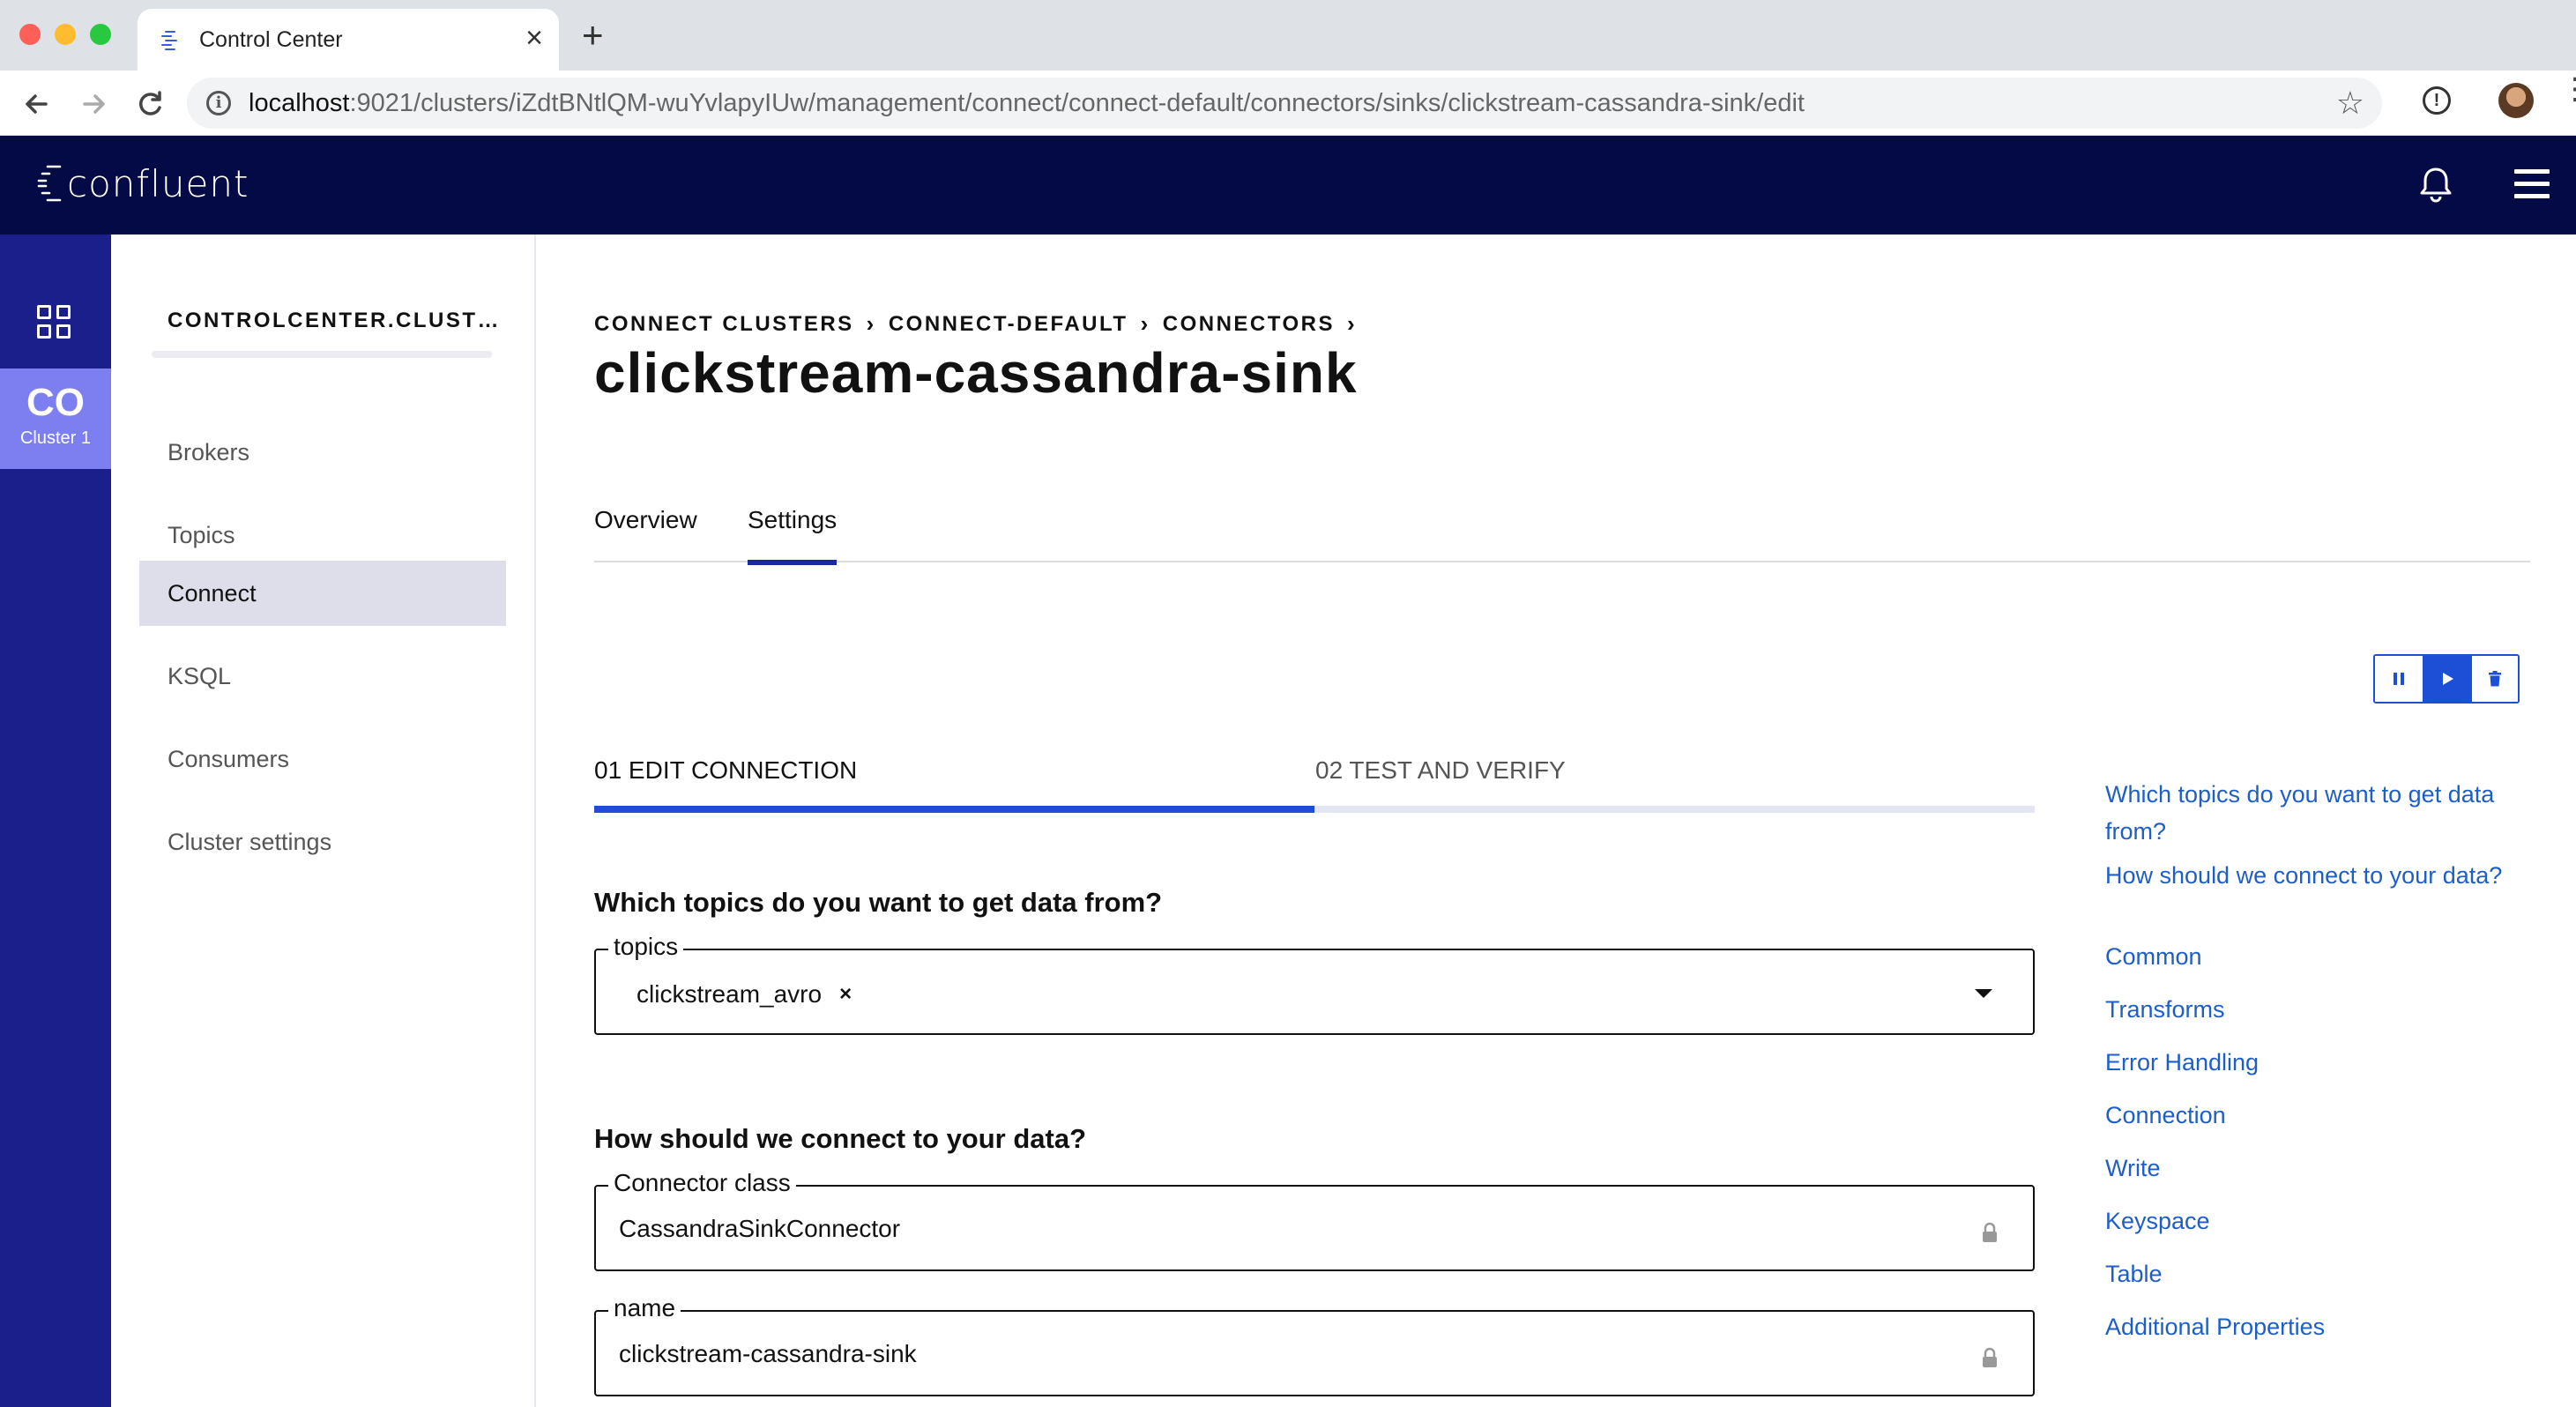 The image size is (2576, 1407). I want to click on step-test-and-verify: 02 TEST AND VERIFY, so click(1441, 770).